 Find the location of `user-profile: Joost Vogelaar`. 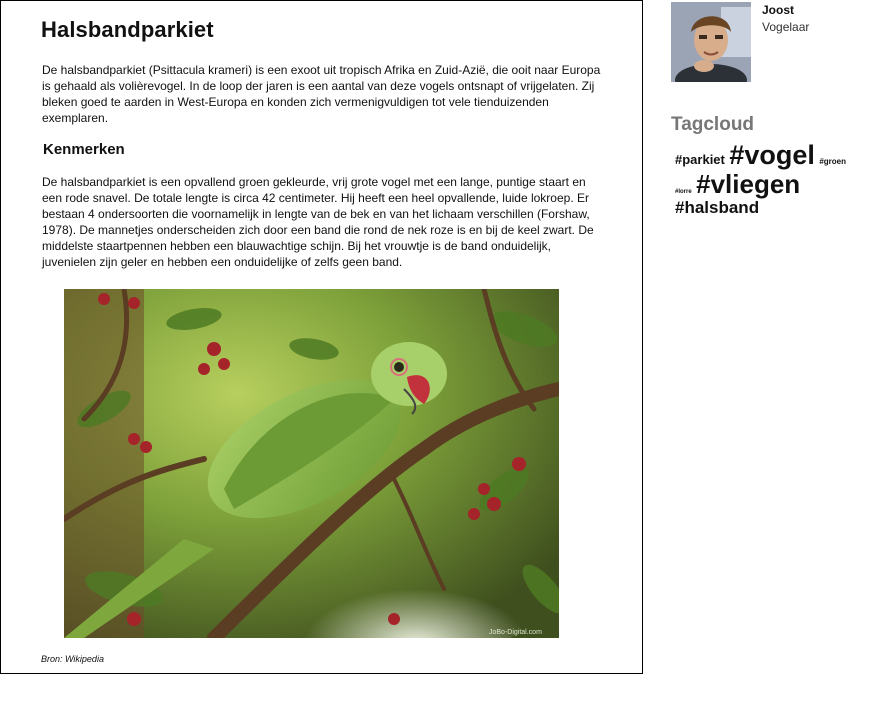

user-profile: Joost Vogelaar is located at coordinates (776, 43).